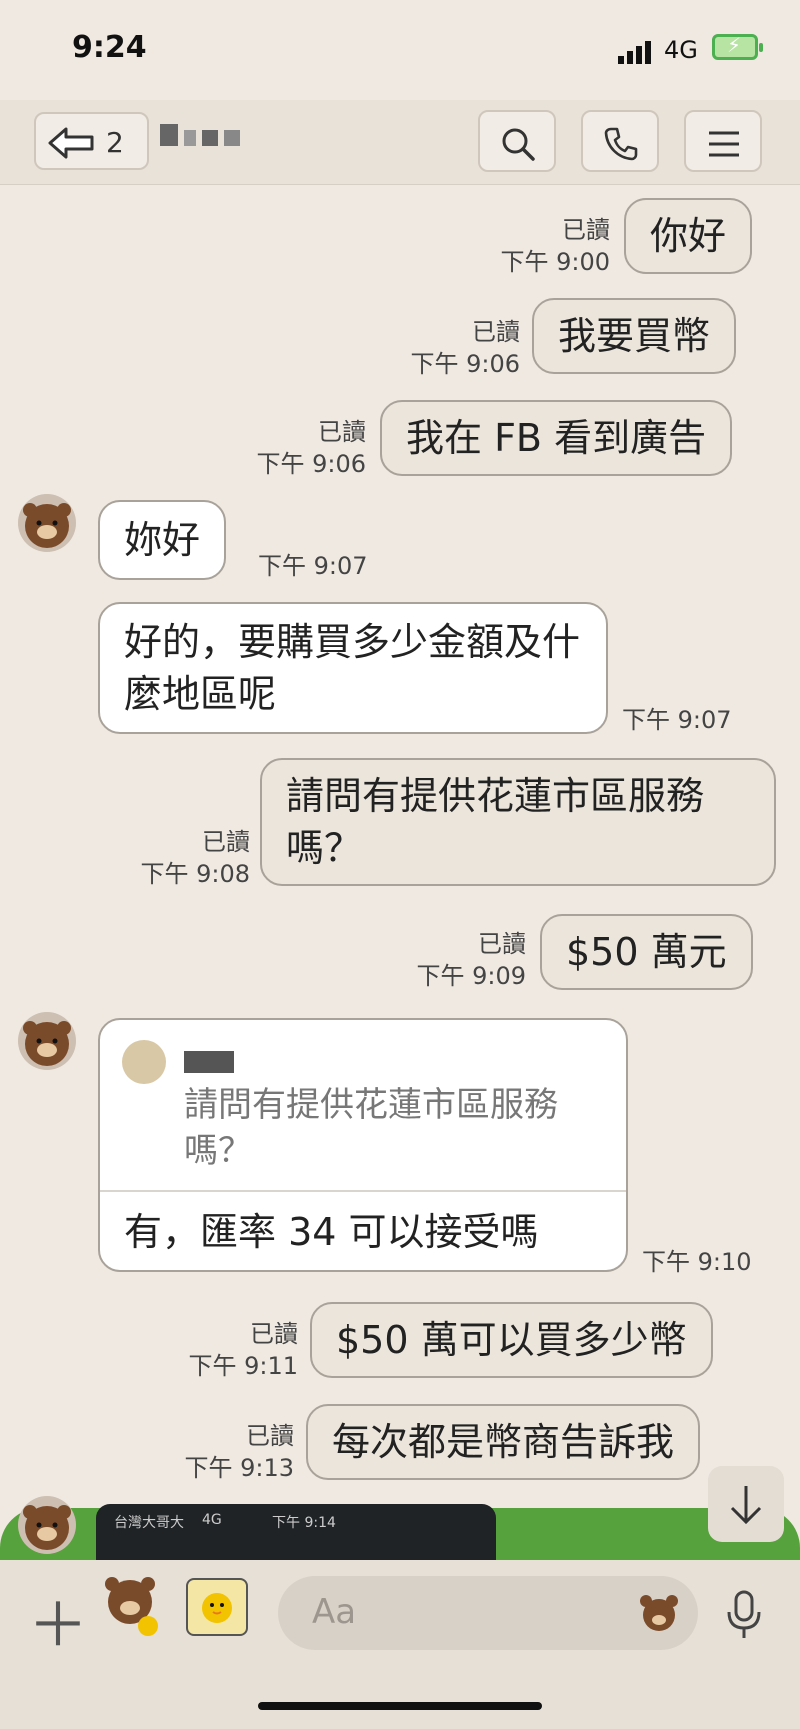  What do you see at coordinates (400, 142) in the screenshot?
I see `chat-header: 2` at bounding box center [400, 142].